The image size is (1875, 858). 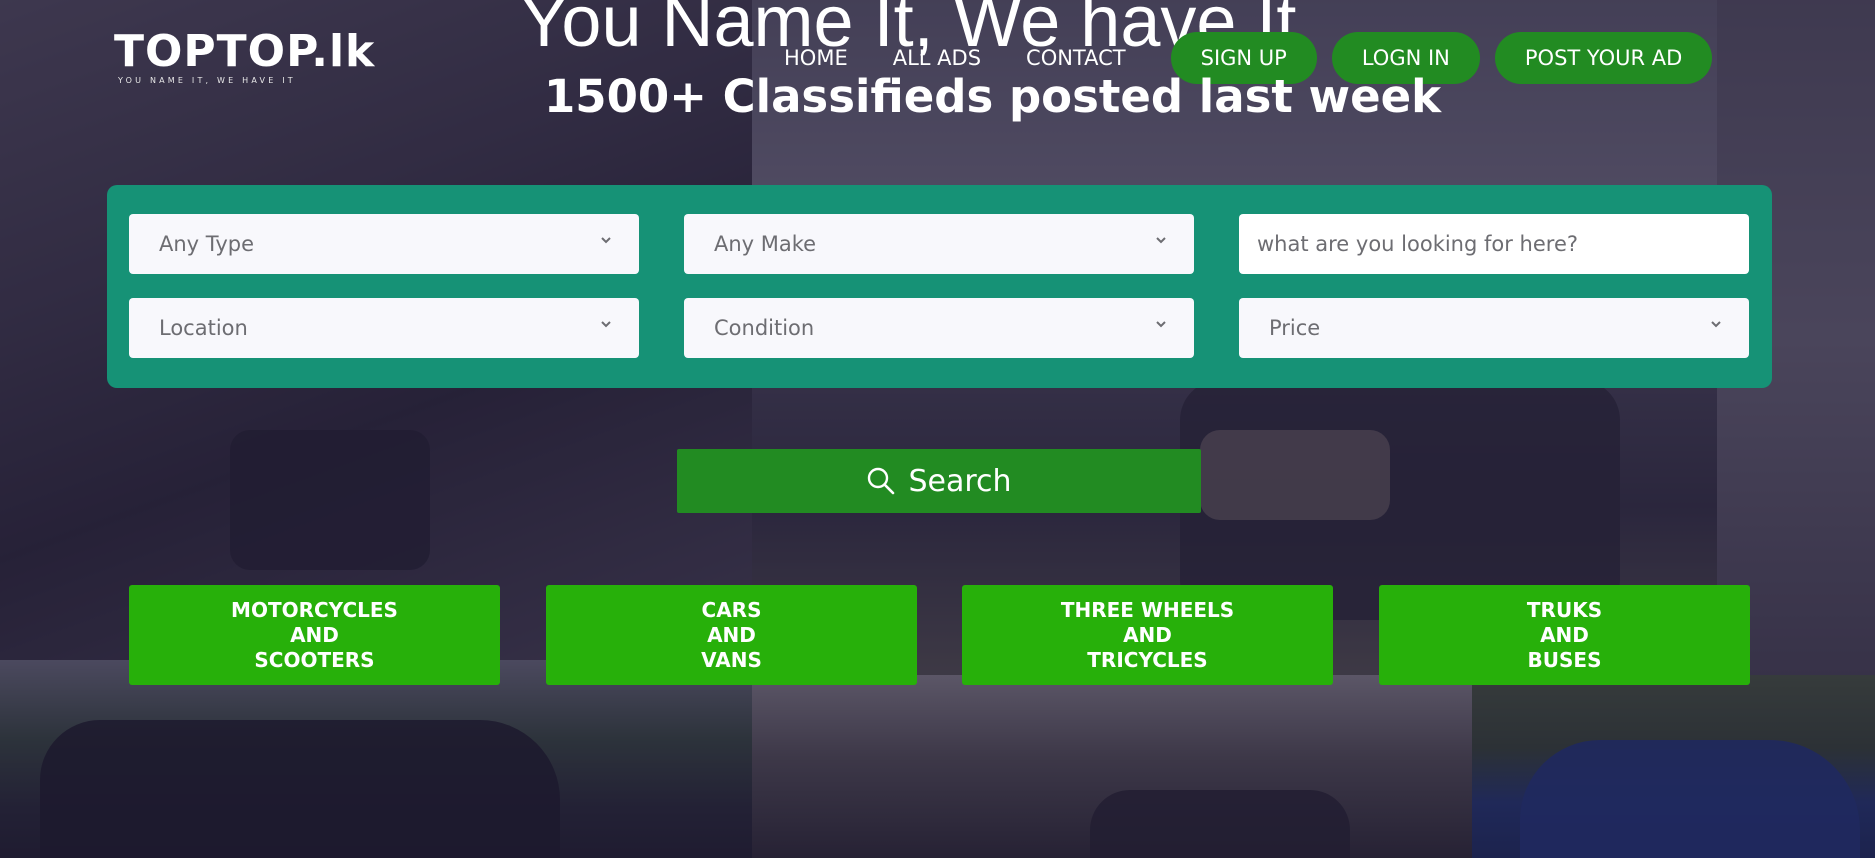 What do you see at coordinates (764, 328) in the screenshot?
I see `condition-select-value: Condition` at bounding box center [764, 328].